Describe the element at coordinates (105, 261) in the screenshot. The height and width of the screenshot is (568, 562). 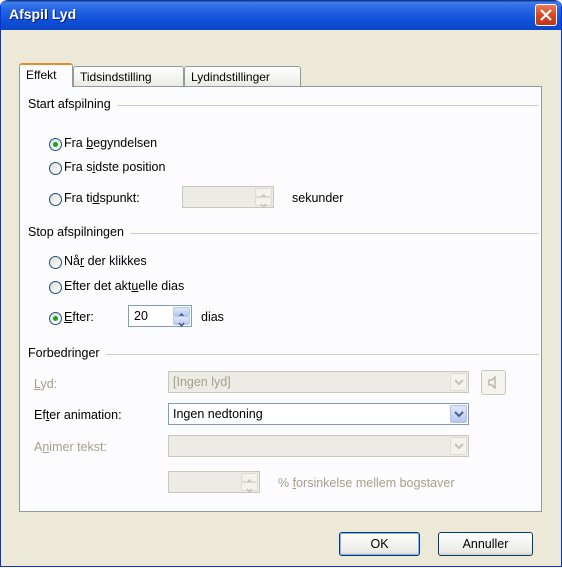
I see `radio-label-on-click: Når der klikkes` at that location.